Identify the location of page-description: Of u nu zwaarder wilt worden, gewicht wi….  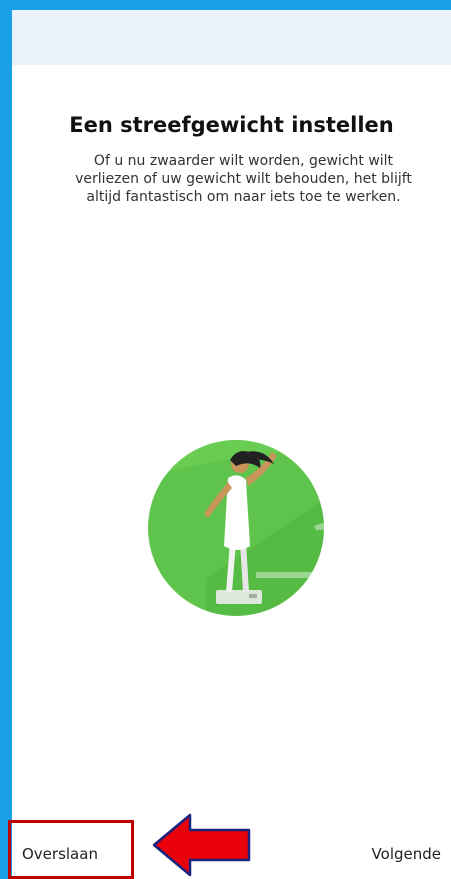
(243, 179).